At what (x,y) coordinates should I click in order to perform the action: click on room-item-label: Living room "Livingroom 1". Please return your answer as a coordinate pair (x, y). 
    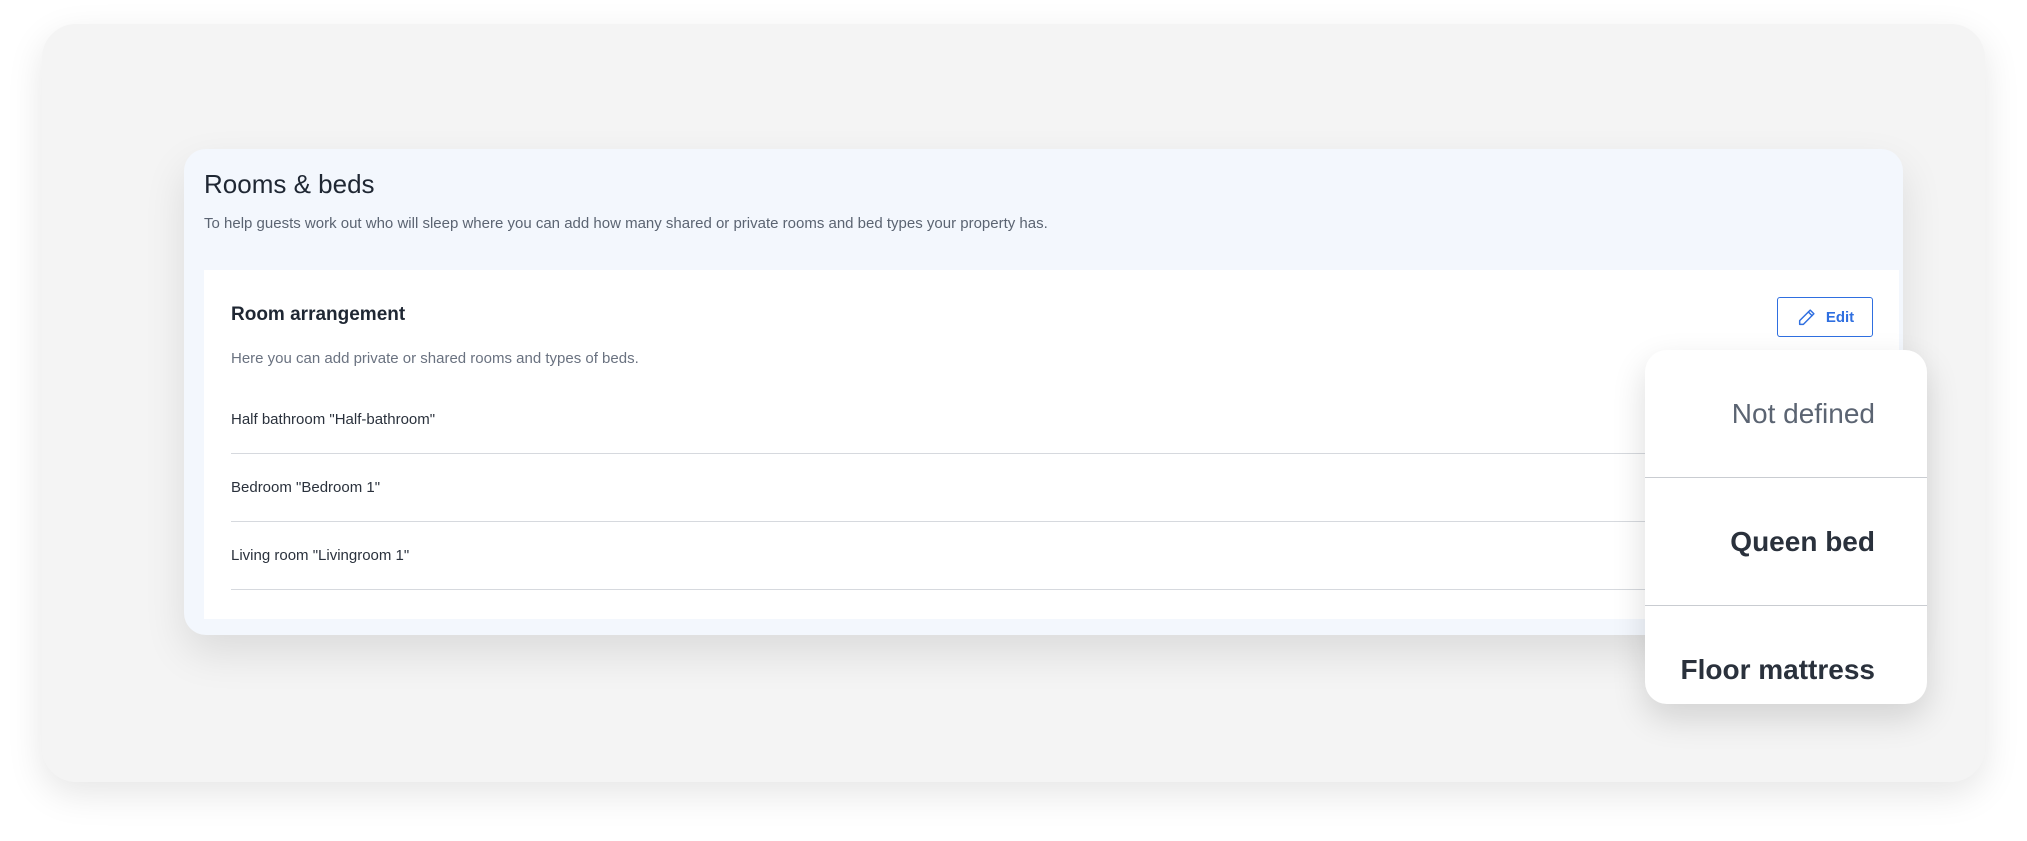
    Looking at the image, I should click on (320, 555).